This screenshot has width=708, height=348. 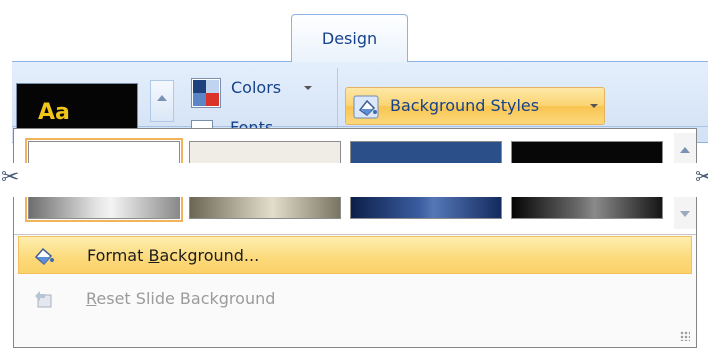 I want to click on reset-icon, so click(x=43, y=299).